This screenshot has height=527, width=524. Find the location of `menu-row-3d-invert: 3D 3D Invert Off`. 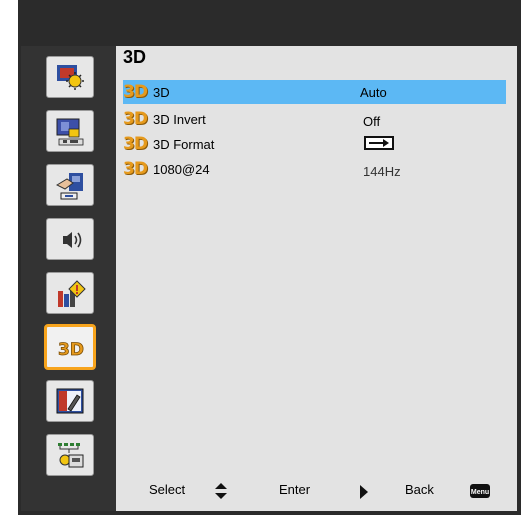

menu-row-3d-invert: 3D 3D Invert Off is located at coordinates (314, 119).